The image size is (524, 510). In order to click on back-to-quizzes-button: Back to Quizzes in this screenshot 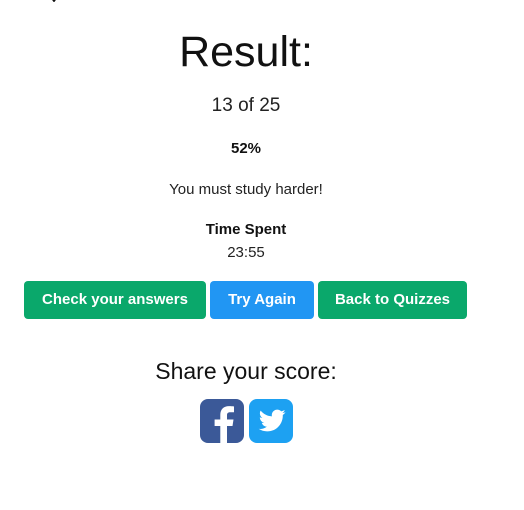, I will do `click(392, 300)`.